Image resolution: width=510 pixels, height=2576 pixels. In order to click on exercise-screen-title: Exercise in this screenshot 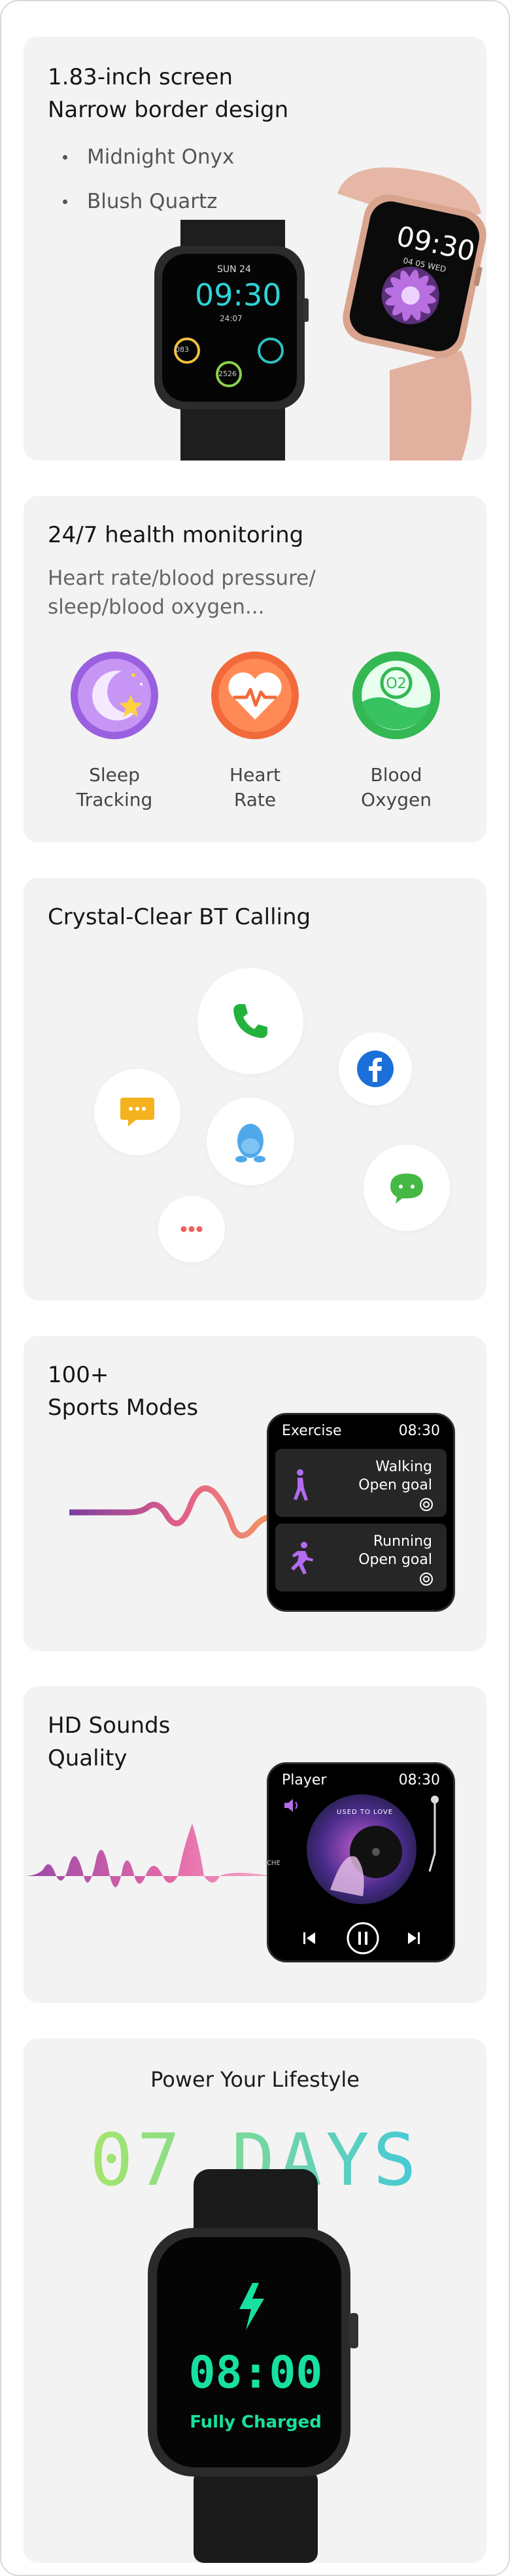, I will do `click(312, 1431)`.